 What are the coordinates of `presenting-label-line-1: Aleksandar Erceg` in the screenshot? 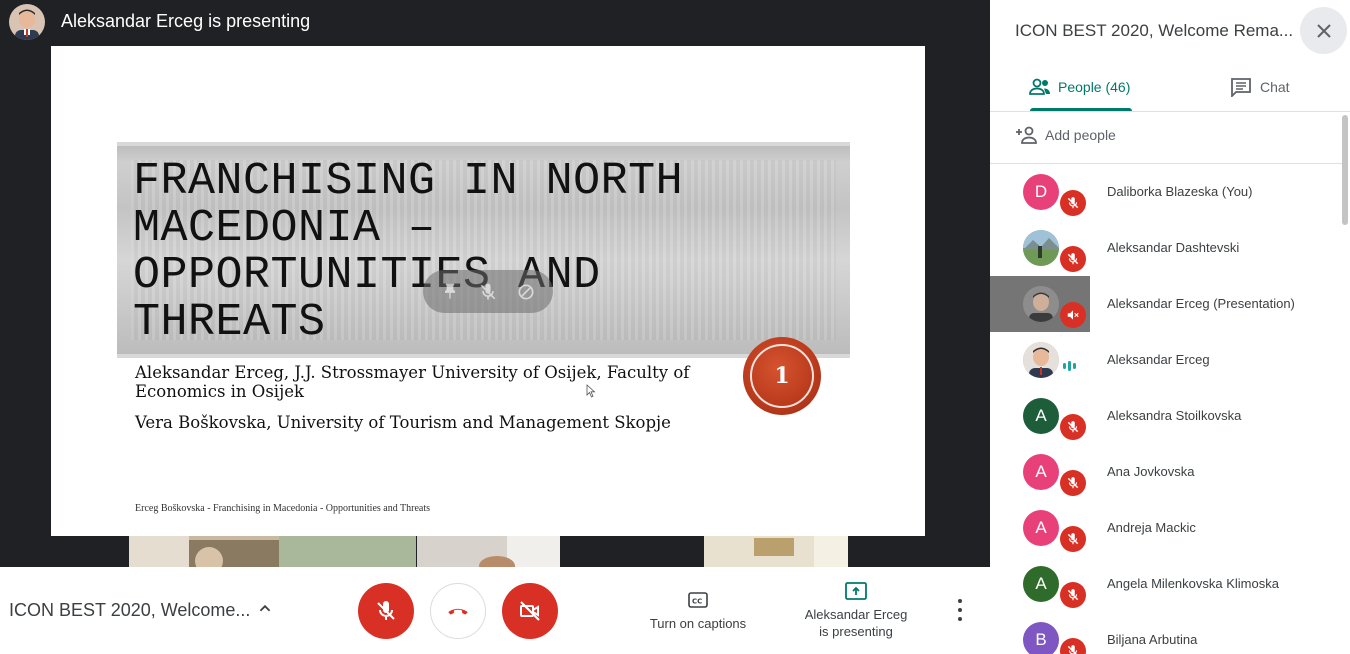 It's located at (856, 614).